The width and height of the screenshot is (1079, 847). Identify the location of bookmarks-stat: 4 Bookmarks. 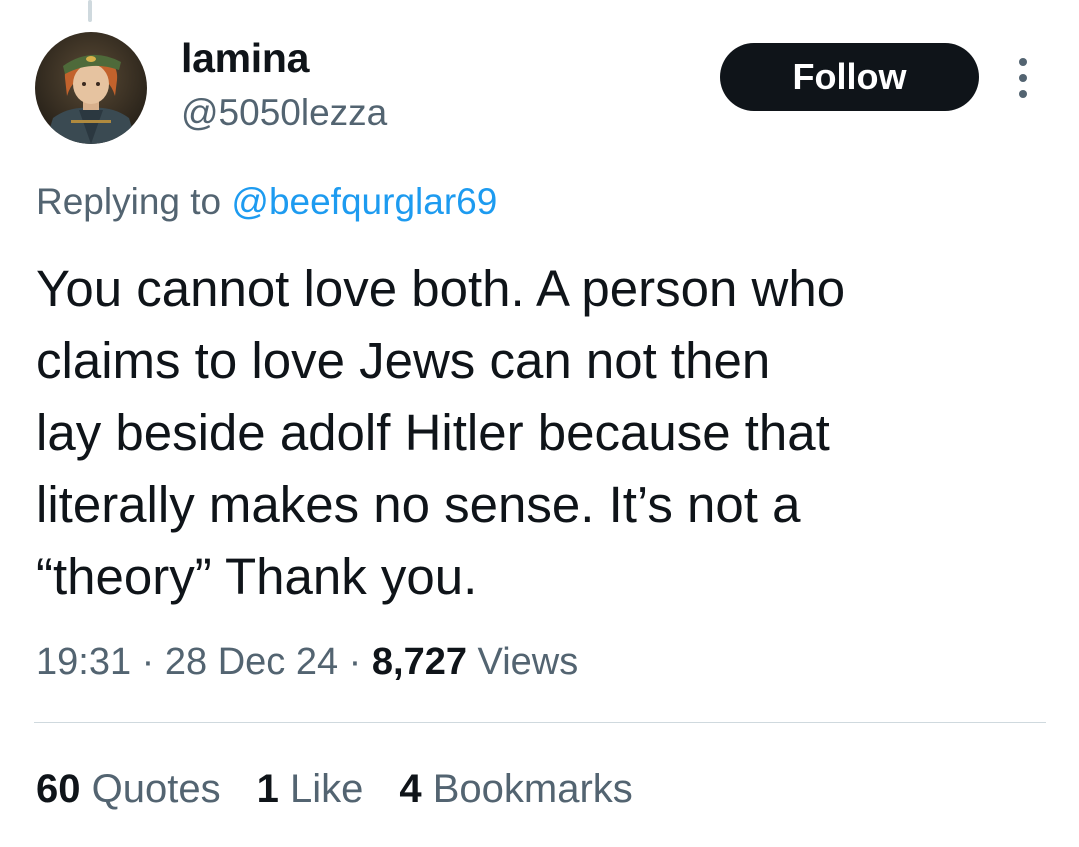
(515, 789).